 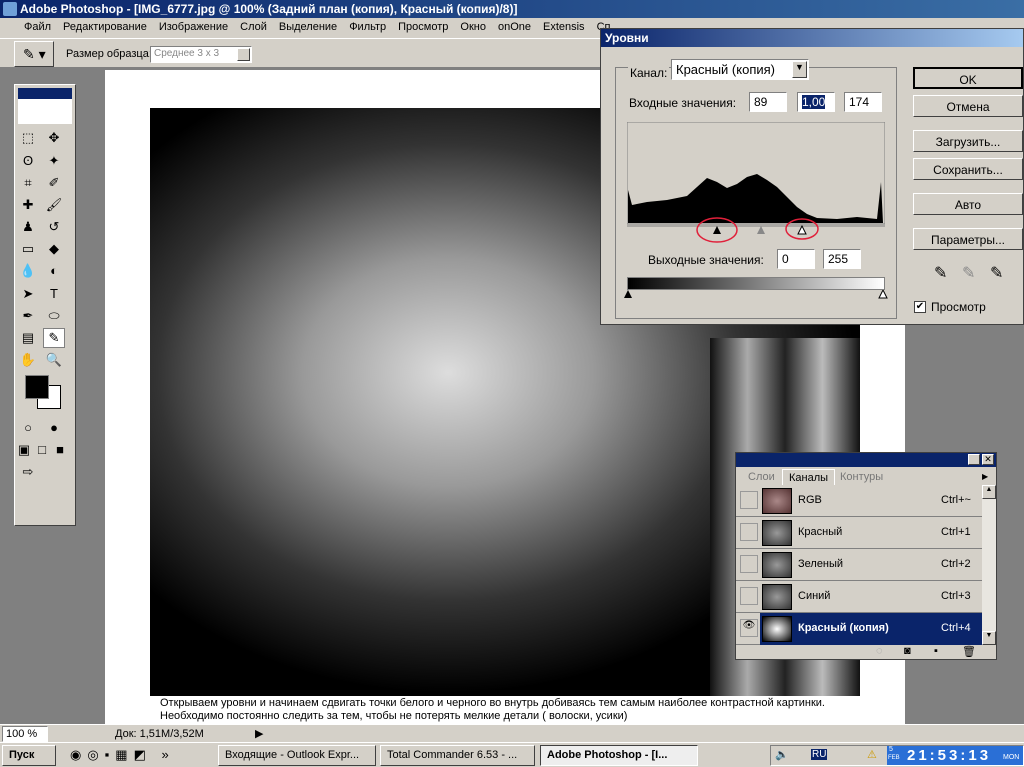 I want to click on menu-select: Выделение, so click(x=308, y=27).